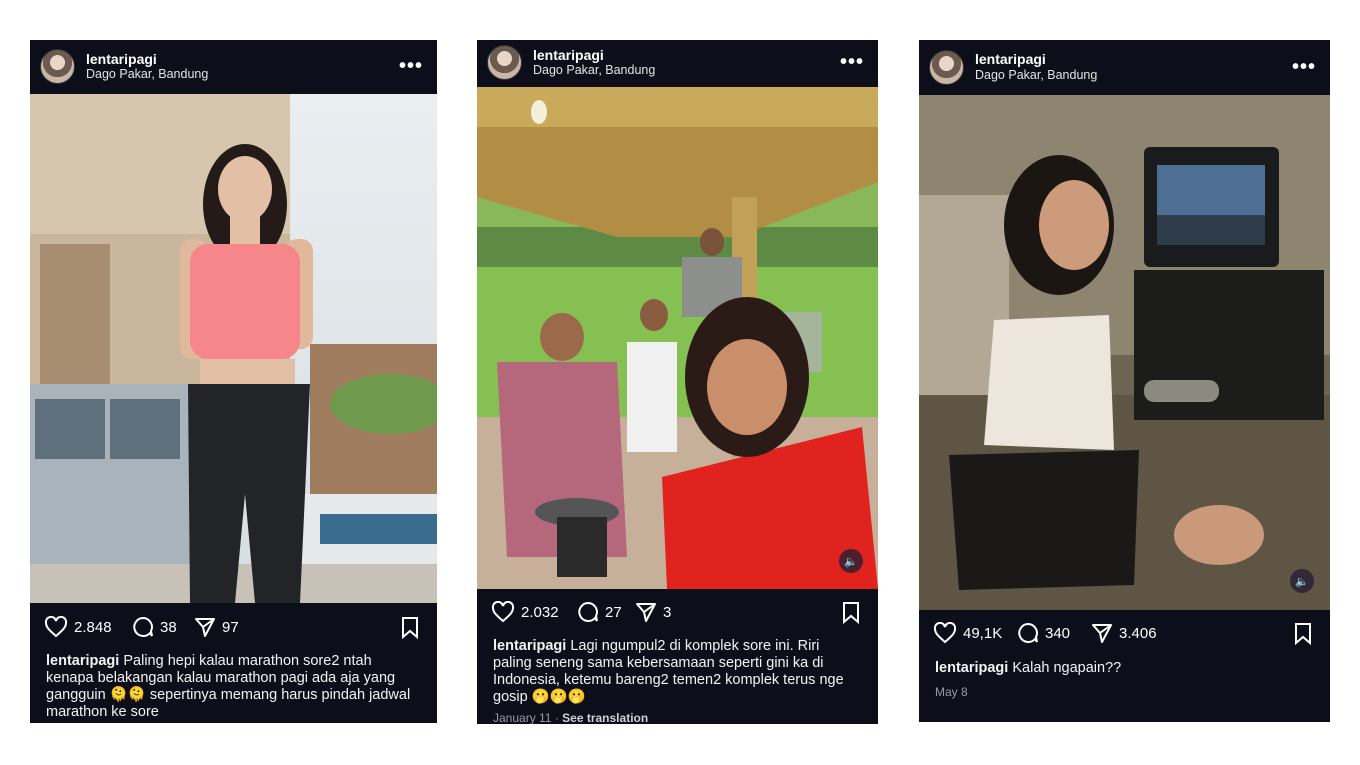 This screenshot has width=1360, height=765. Describe the element at coordinates (1138, 633) in the screenshot. I see `share-count: 3.406` at that location.